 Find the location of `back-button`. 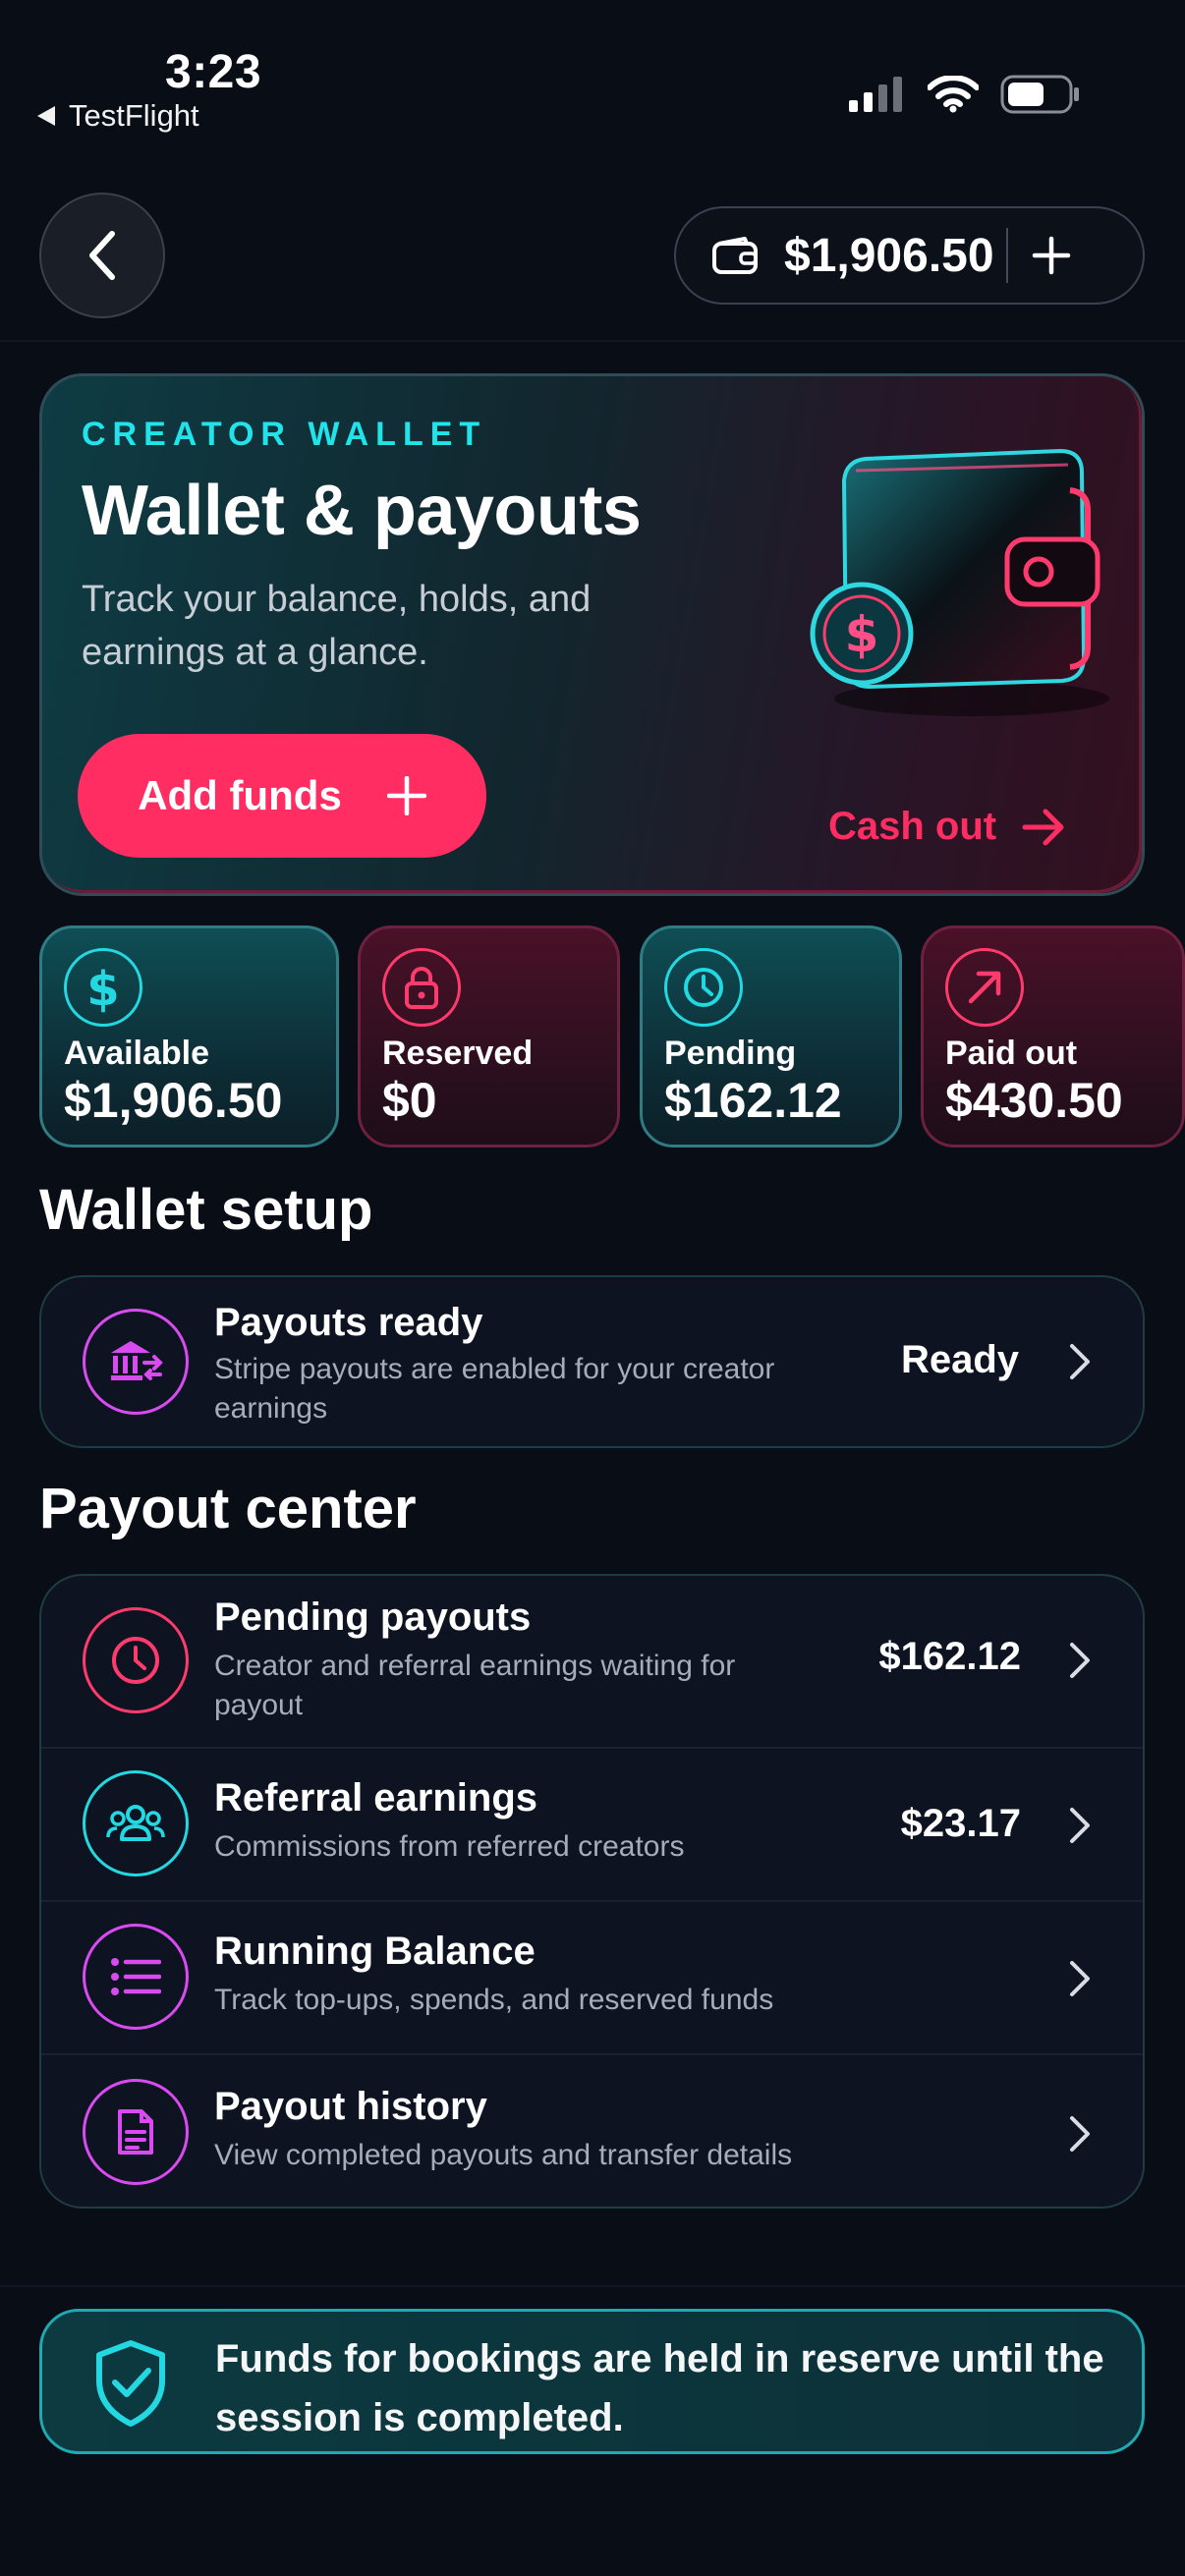

back-button is located at coordinates (102, 255).